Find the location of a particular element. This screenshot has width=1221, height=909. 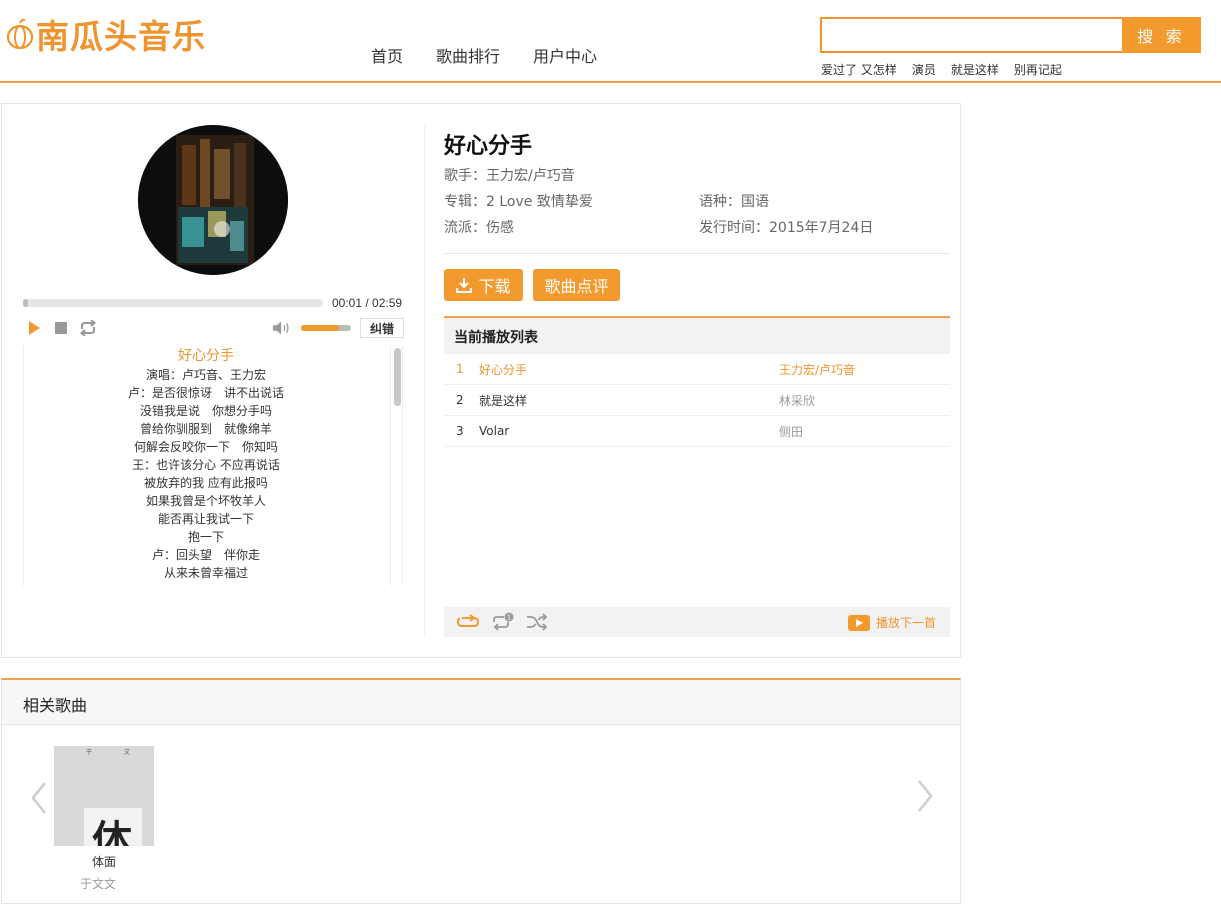

next-arrow-button is located at coordinates (925, 796).